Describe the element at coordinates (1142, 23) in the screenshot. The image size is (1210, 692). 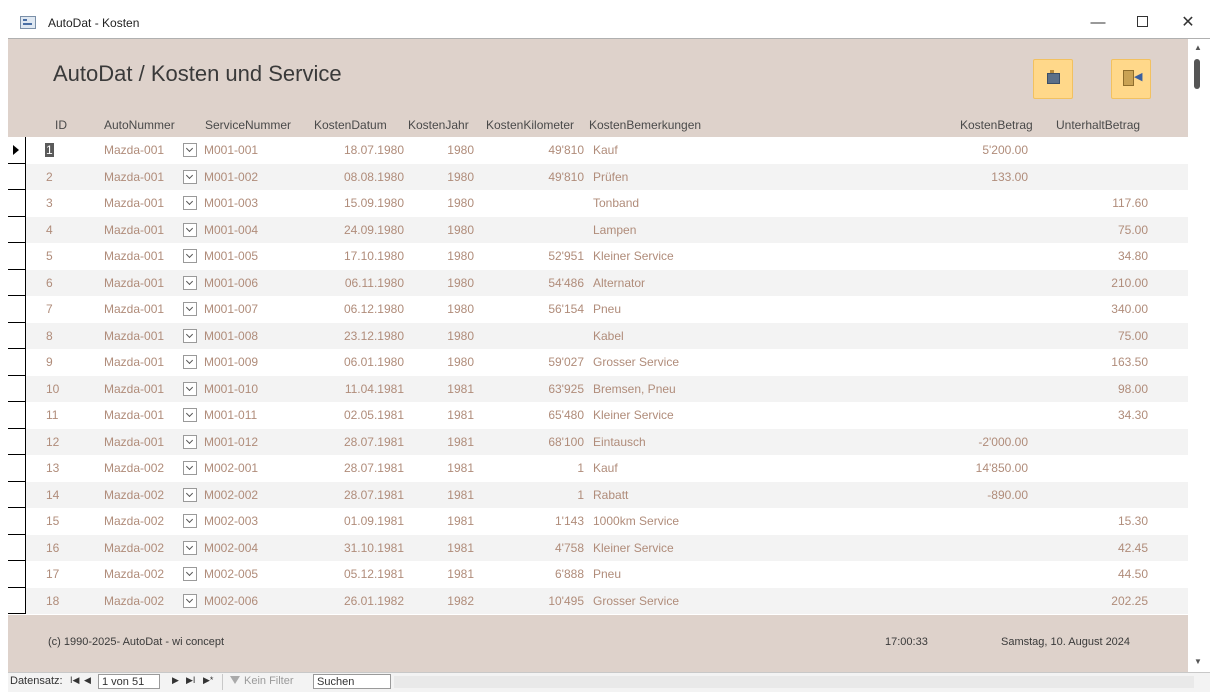
I see `maximize-button` at that location.